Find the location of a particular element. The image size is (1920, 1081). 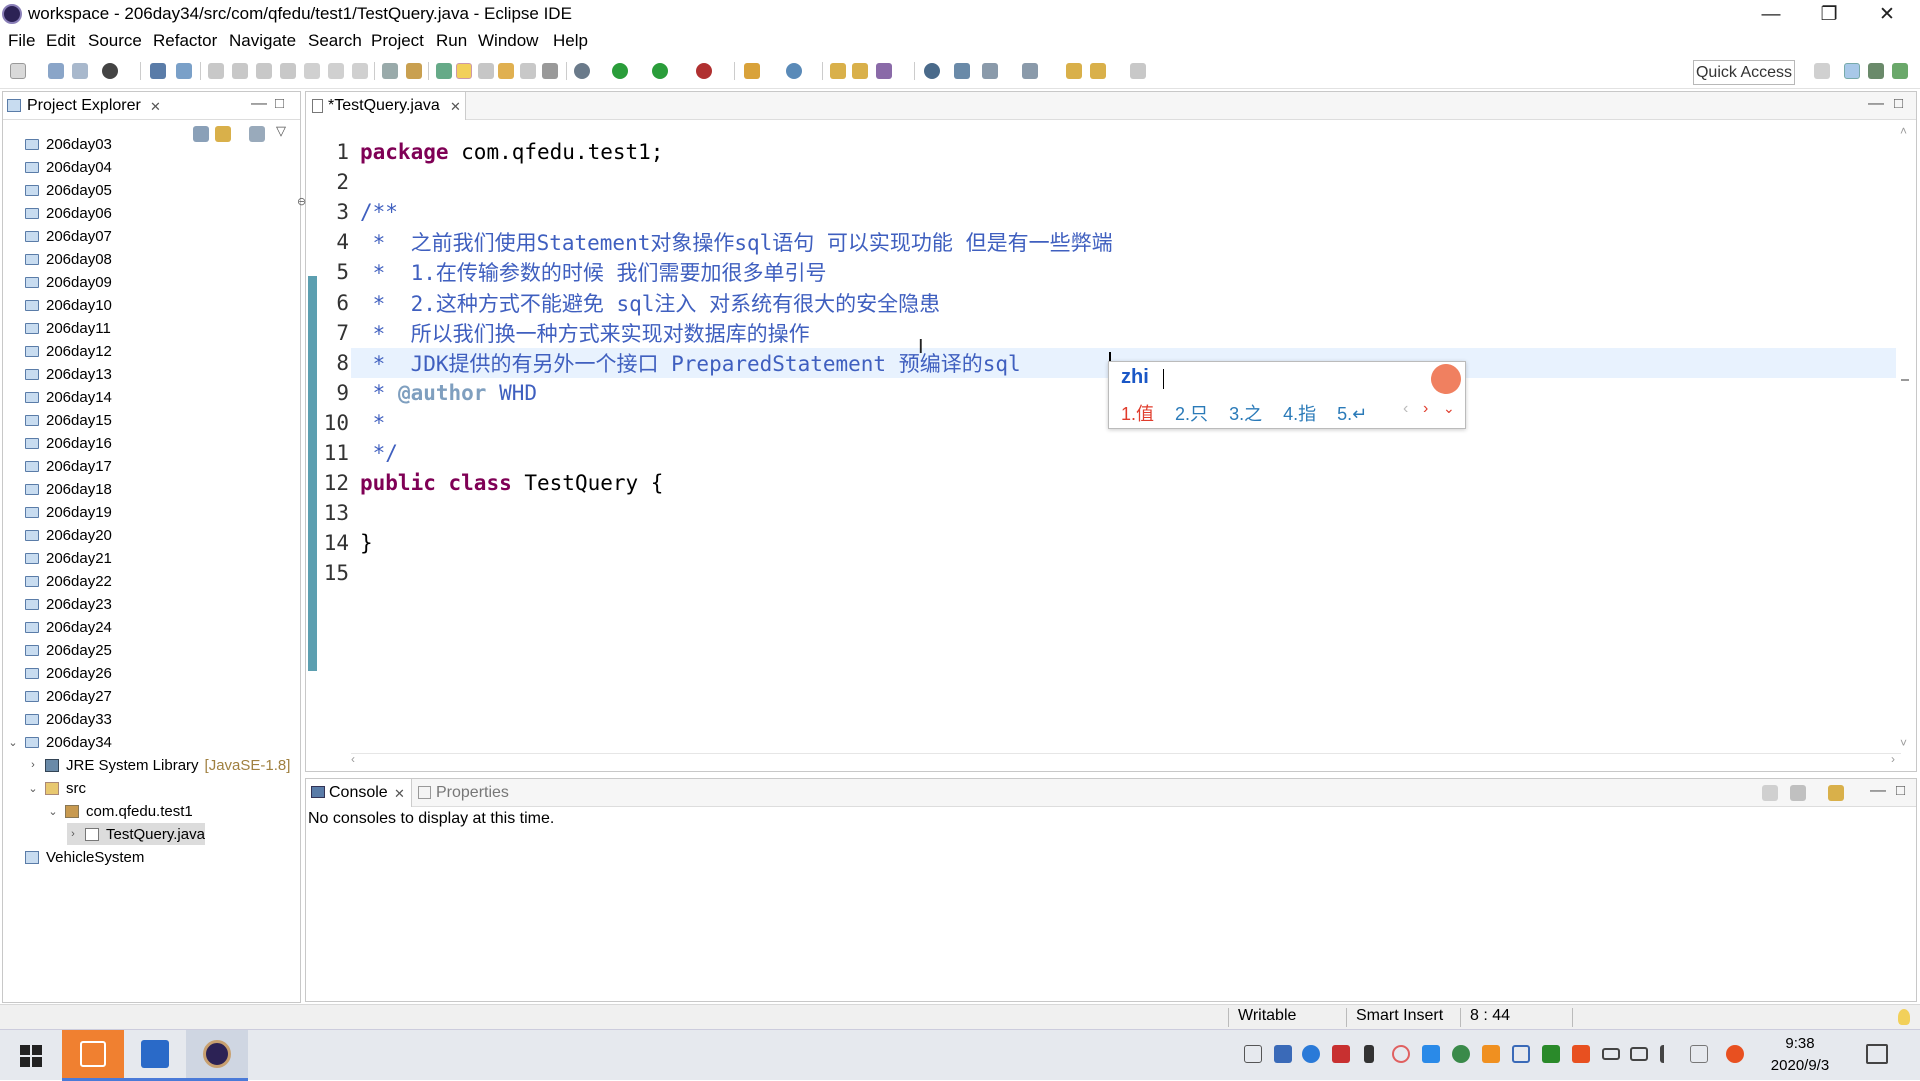

sogou-icon is located at coordinates (1735, 1054).